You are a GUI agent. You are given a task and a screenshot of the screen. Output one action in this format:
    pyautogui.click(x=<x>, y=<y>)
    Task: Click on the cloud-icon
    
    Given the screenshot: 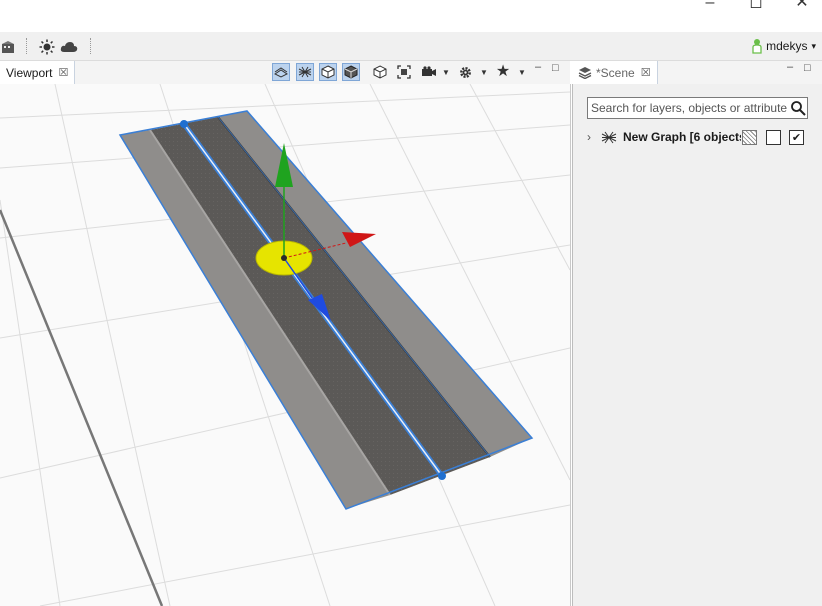 What is the action you would take?
    pyautogui.click(x=69, y=47)
    